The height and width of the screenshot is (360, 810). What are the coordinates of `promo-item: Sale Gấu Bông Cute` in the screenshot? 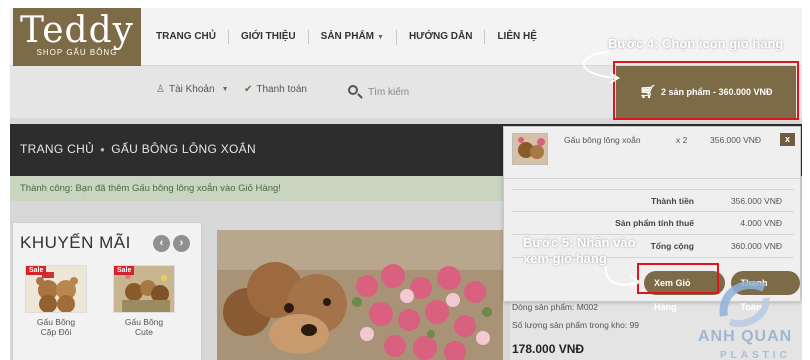 It's located at (144, 310).